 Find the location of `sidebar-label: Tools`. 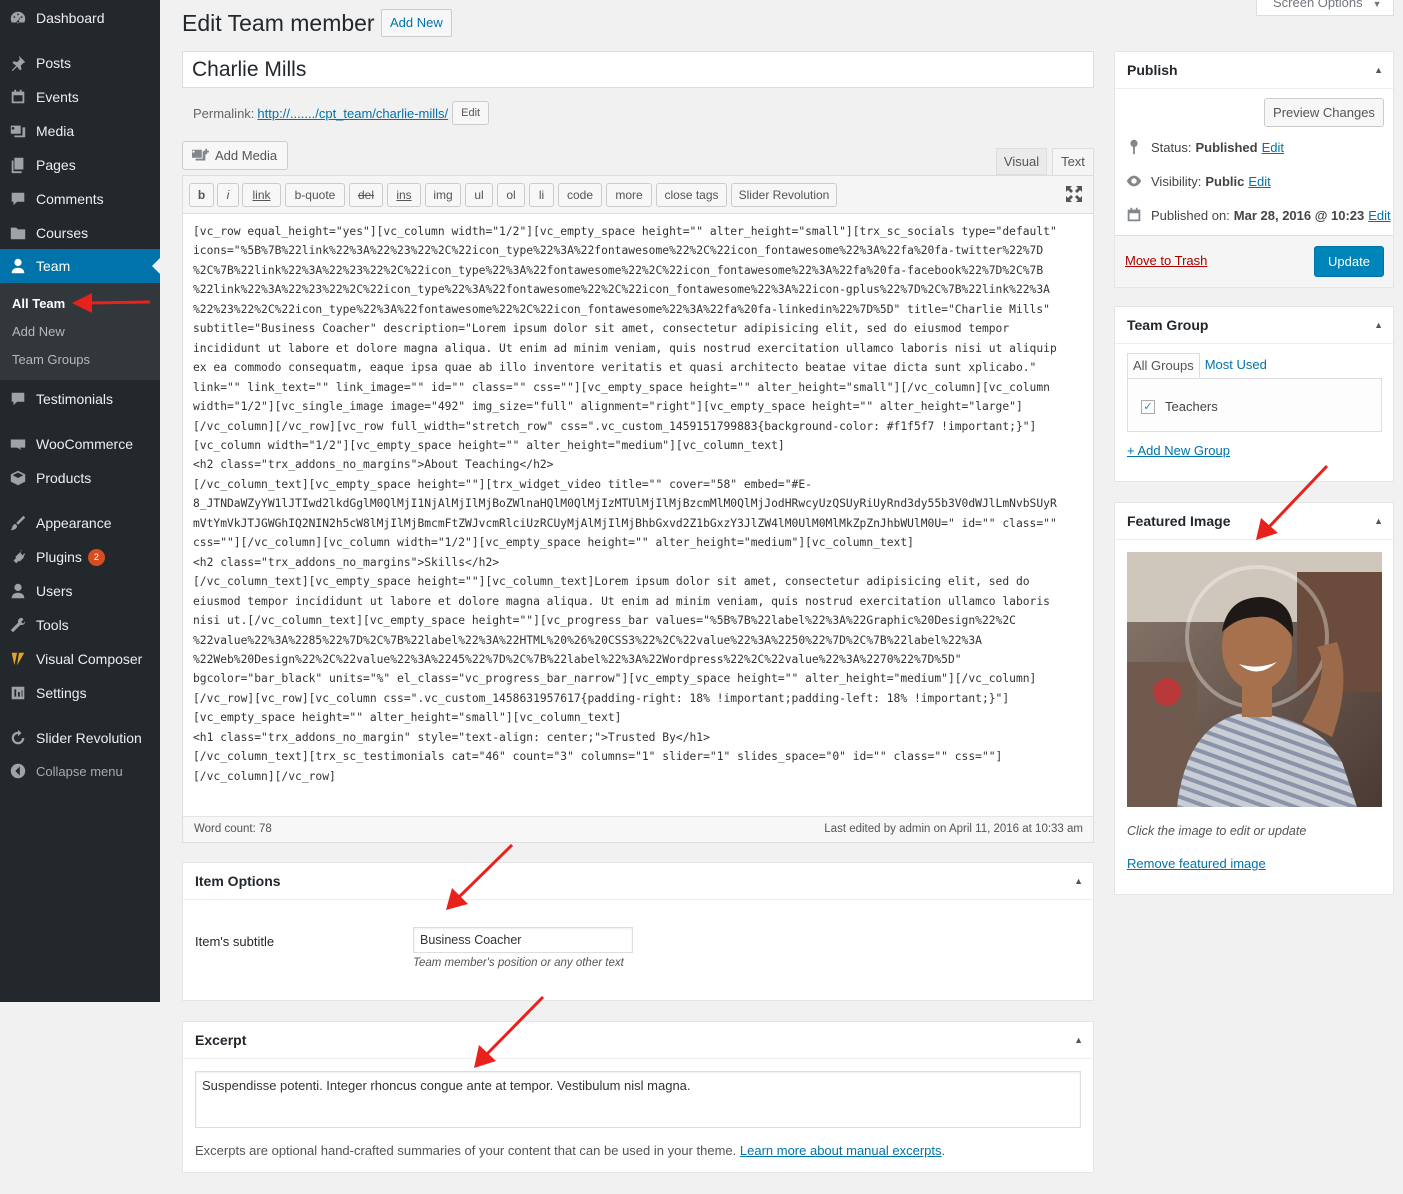

sidebar-label: Tools is located at coordinates (52, 625).